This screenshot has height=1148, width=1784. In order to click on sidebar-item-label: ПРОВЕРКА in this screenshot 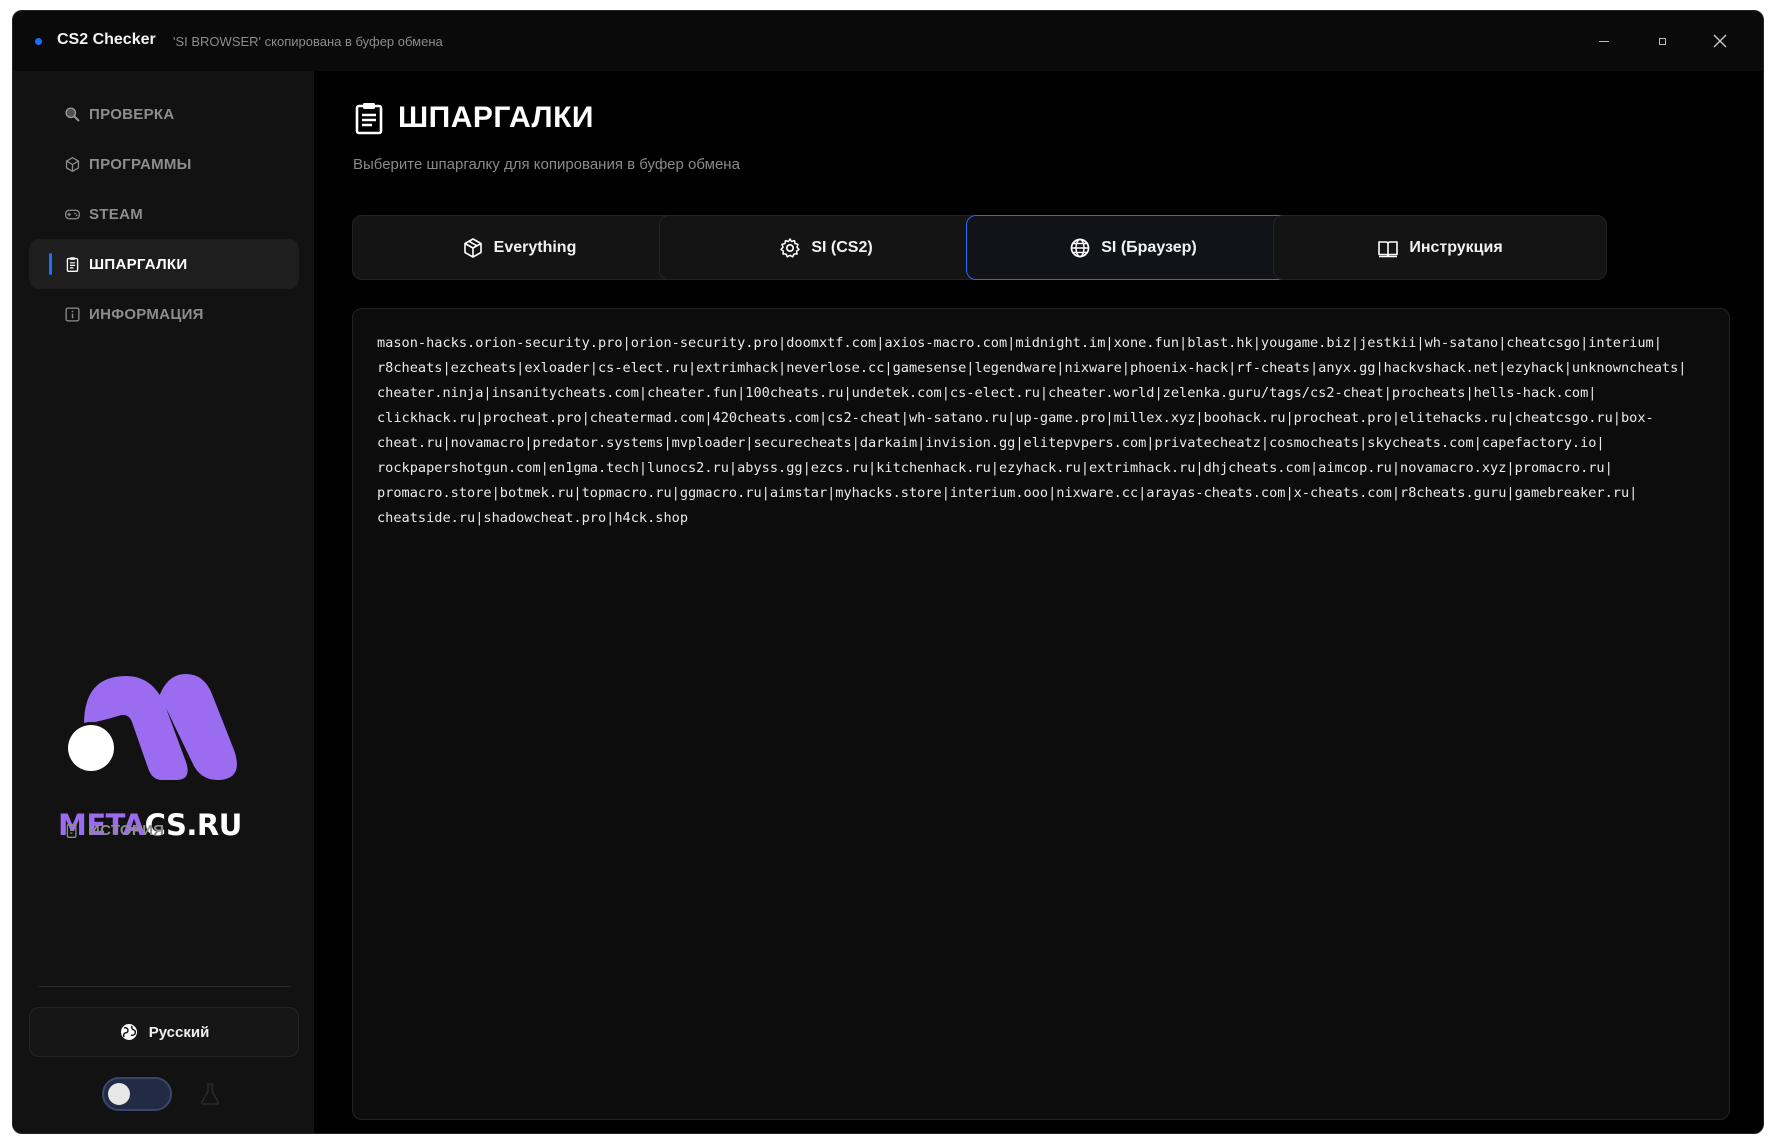, I will do `click(132, 114)`.